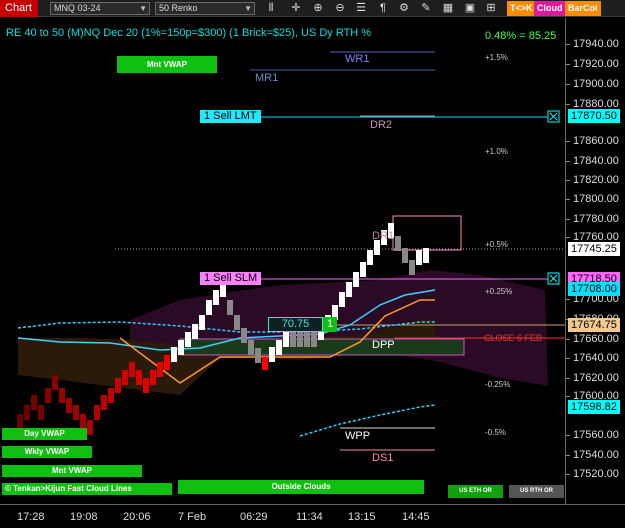 This screenshot has height=528, width=625. Describe the element at coordinates (495, 432) in the screenshot. I see `pct-label-neg-0-5: -0.5%` at that location.